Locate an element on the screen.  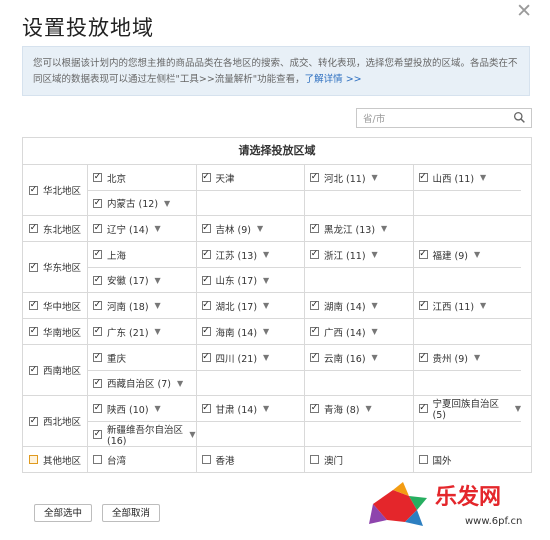
province-checkbox: 湖北 (17) ▼ is located at coordinates (250, 305).